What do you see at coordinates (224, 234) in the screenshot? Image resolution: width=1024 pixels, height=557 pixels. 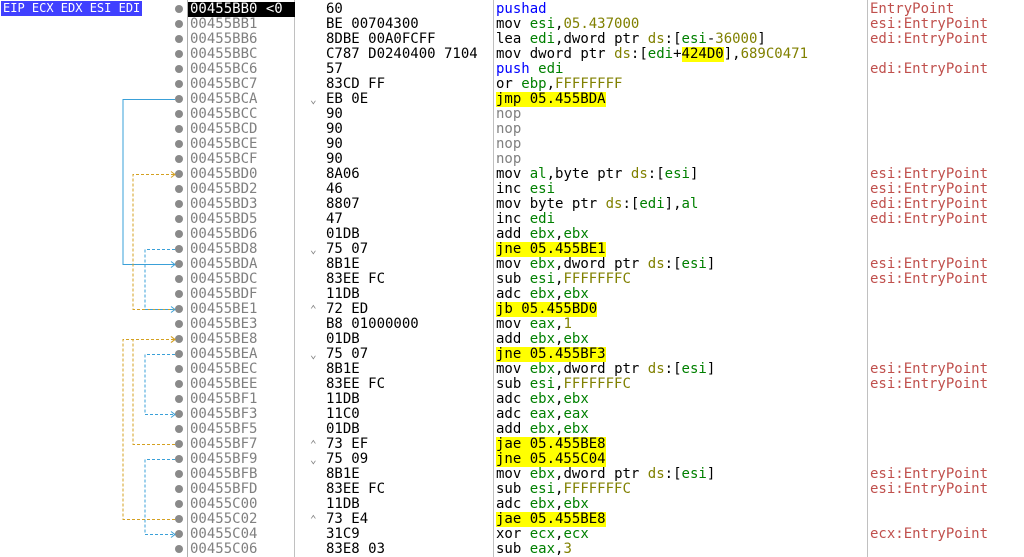 I see `address-cell: 00455BD6` at bounding box center [224, 234].